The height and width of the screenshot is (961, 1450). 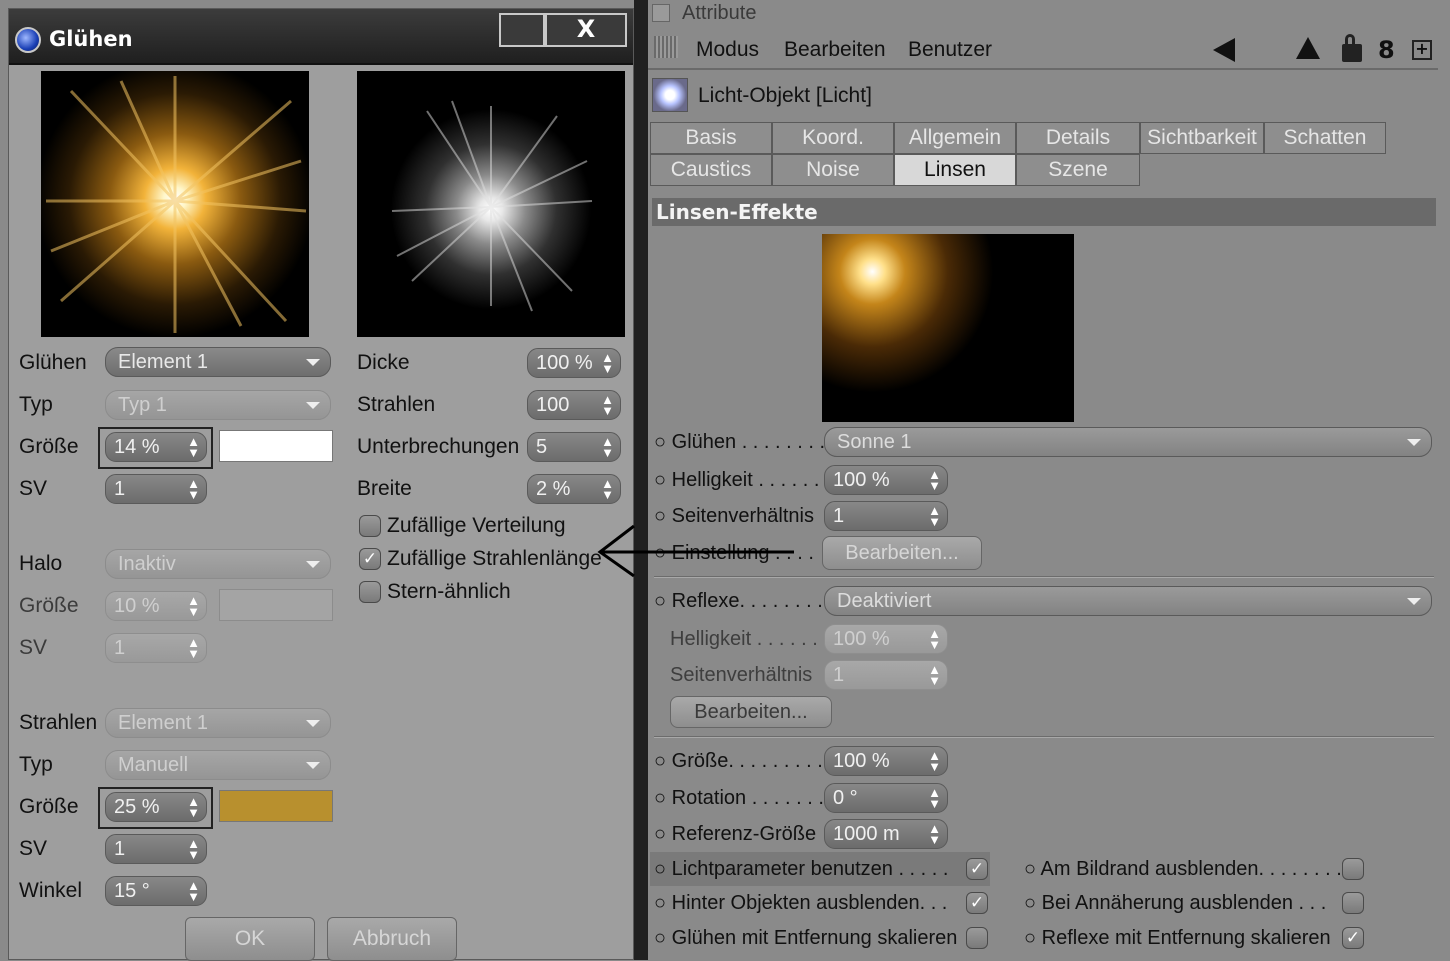 What do you see at coordinates (1353, 903) in the screenshot?
I see `annaeherung-checkbox` at bounding box center [1353, 903].